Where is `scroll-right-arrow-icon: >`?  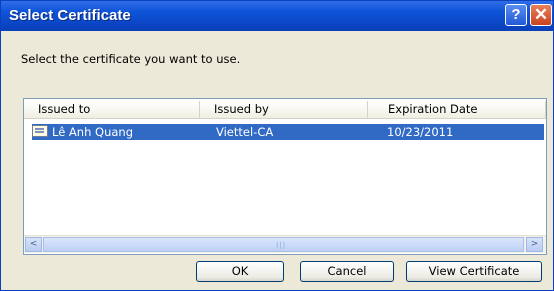 scroll-right-arrow-icon: > is located at coordinates (534, 244).